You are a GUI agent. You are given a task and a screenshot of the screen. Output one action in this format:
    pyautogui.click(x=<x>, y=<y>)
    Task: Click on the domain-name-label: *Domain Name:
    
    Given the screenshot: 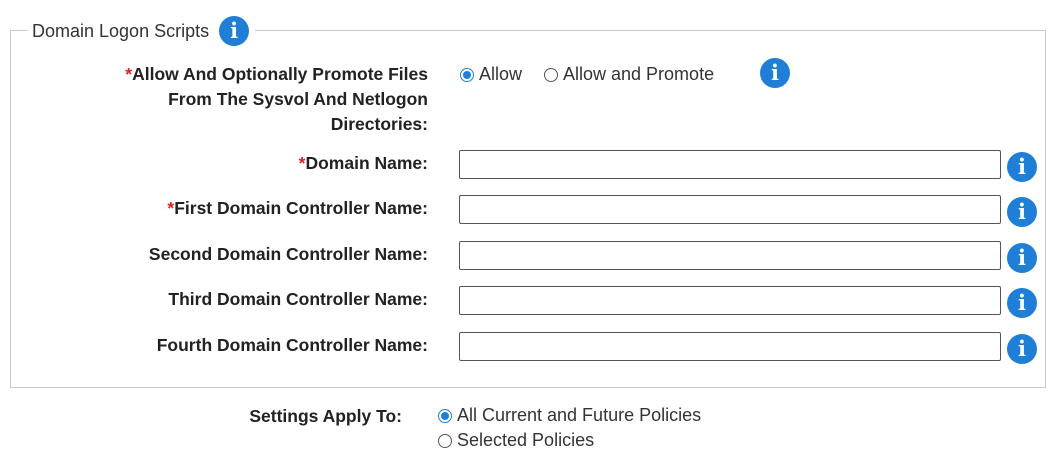 What is the action you would take?
    pyautogui.click(x=363, y=163)
    